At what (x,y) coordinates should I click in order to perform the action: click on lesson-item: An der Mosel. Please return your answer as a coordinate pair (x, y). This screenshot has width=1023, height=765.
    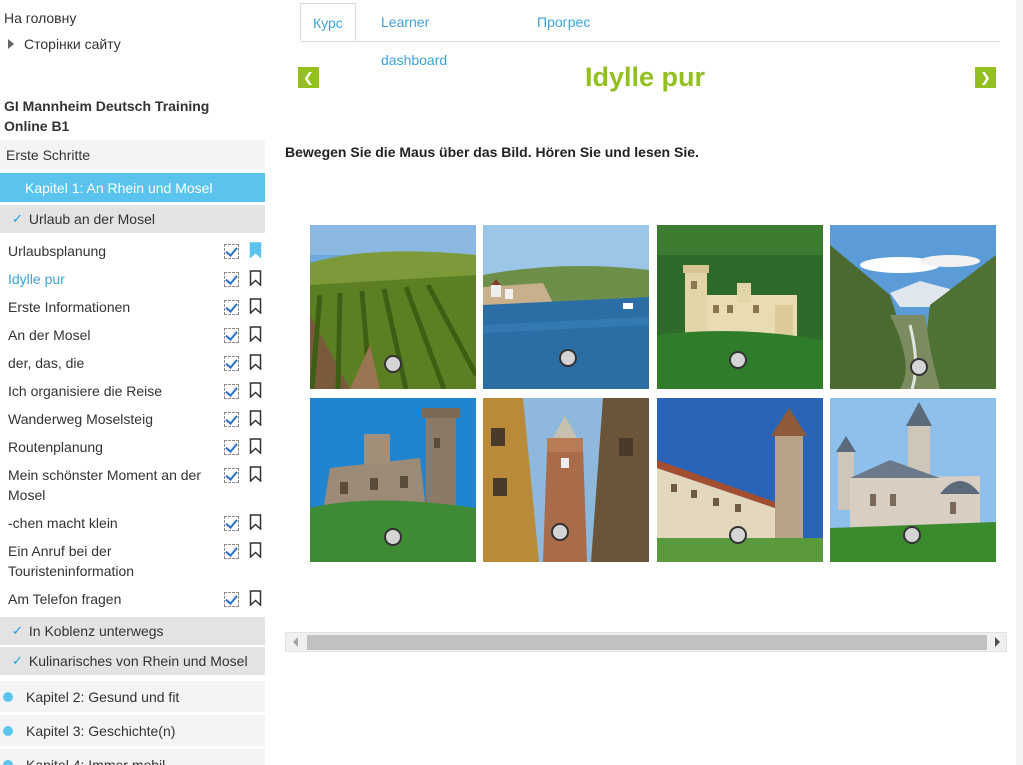
    Looking at the image, I should click on (137, 335).